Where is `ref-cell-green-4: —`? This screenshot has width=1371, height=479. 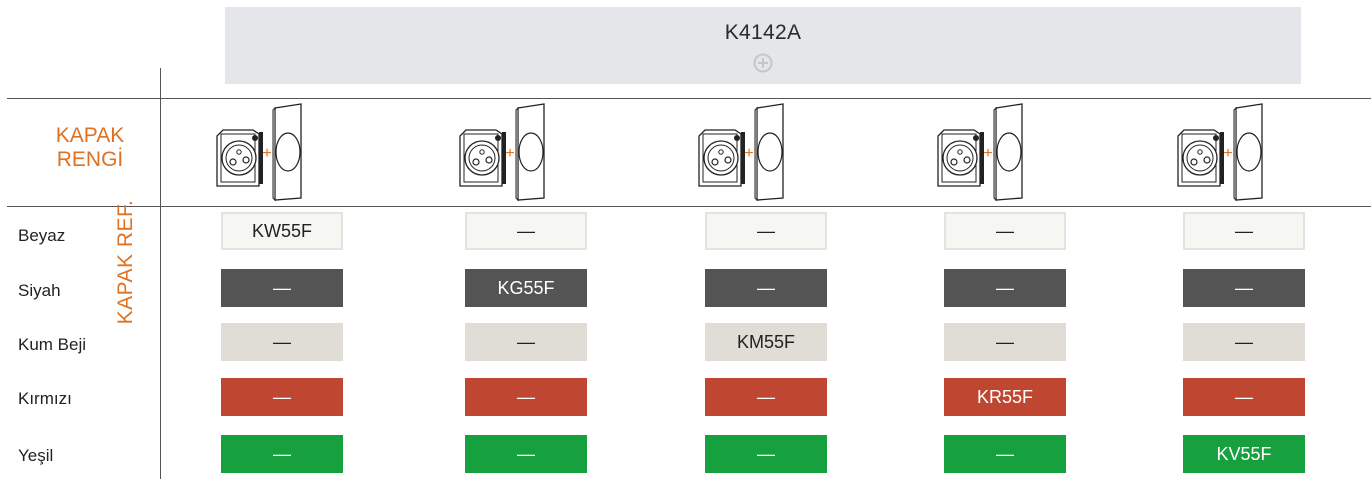
ref-cell-green-4: — is located at coordinates (1005, 454).